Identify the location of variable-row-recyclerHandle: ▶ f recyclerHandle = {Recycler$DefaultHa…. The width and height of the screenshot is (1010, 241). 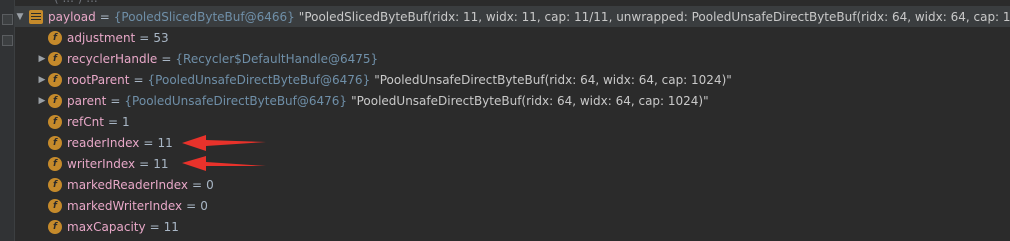
(512, 58).